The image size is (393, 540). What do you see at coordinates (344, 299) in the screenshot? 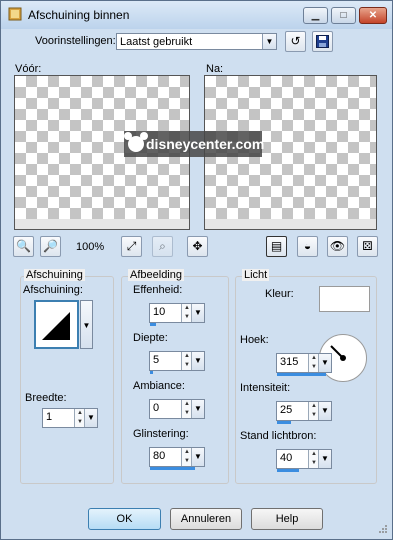
I see `light-color-swatch` at bounding box center [344, 299].